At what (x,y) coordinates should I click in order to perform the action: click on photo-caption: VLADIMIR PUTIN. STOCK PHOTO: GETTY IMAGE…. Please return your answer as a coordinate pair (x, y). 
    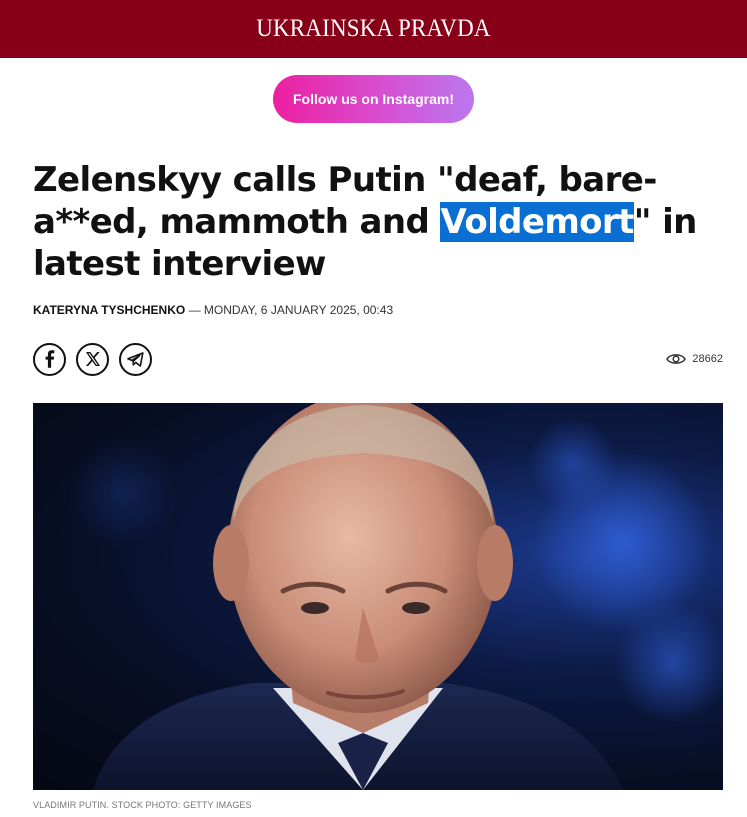
    Looking at the image, I should click on (142, 805).